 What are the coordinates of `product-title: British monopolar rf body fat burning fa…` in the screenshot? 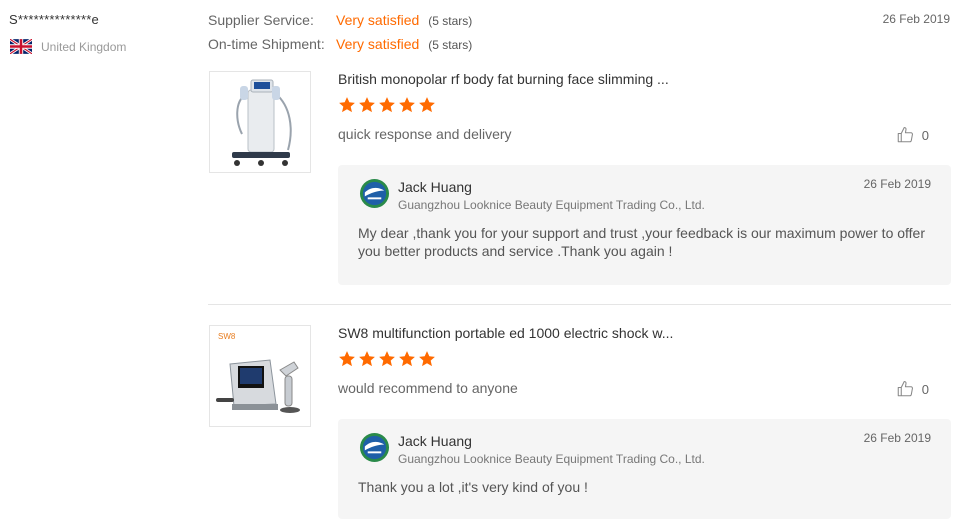 It's located at (503, 79).